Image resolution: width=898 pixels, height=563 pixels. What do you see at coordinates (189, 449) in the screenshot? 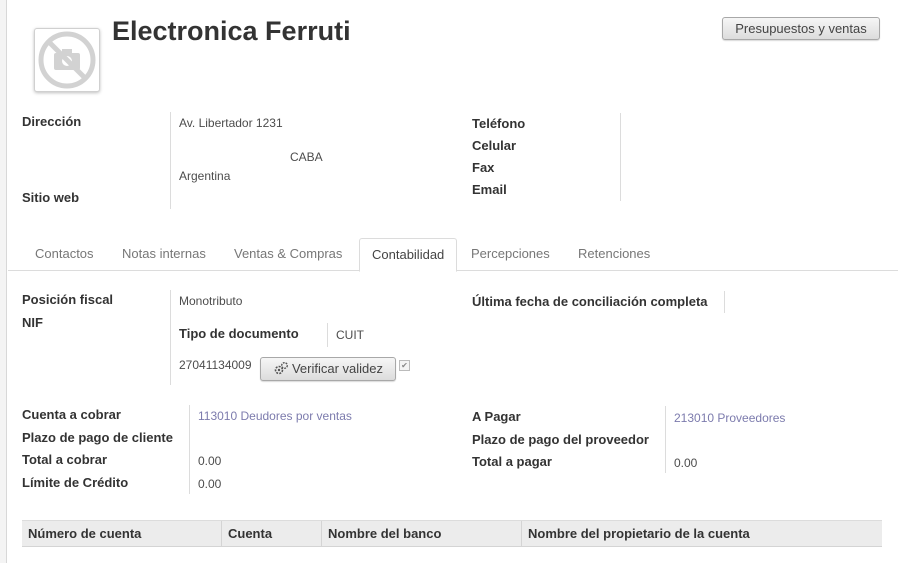
I see `receivable-divider` at bounding box center [189, 449].